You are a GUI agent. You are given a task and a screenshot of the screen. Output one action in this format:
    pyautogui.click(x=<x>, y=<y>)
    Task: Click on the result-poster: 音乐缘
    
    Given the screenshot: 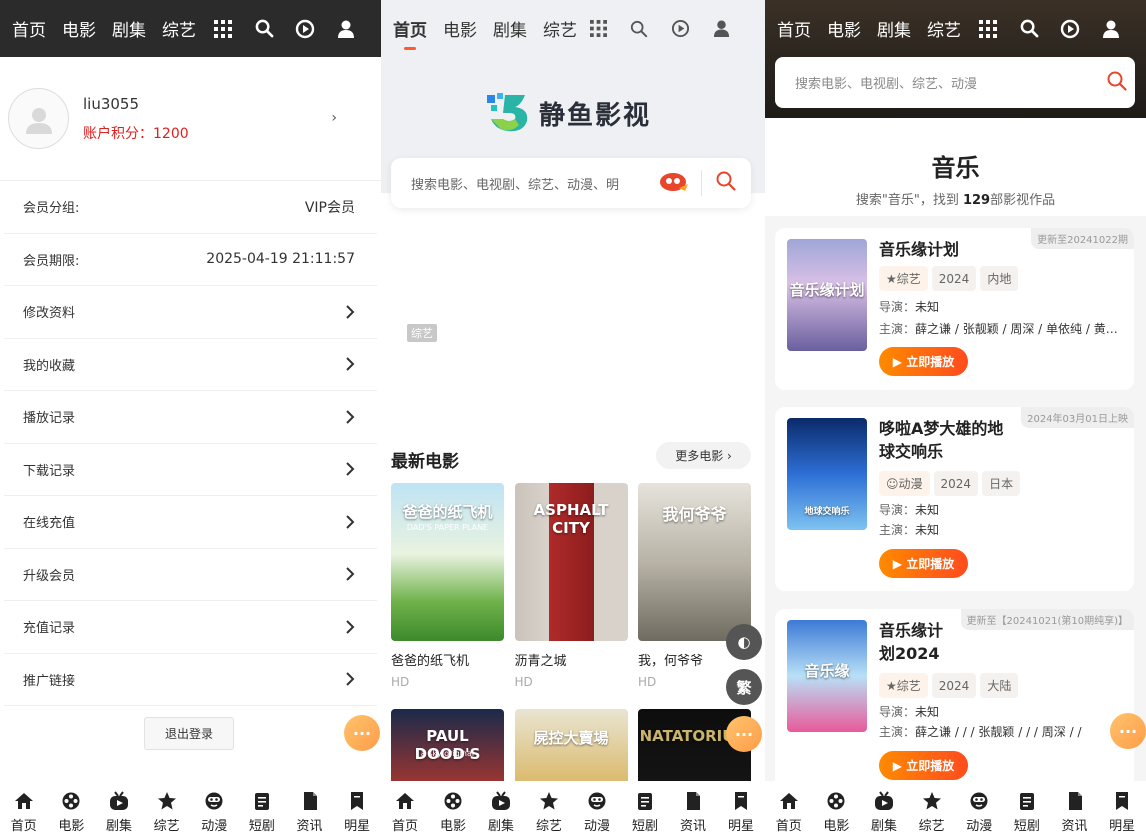 What is the action you would take?
    pyautogui.click(x=827, y=676)
    